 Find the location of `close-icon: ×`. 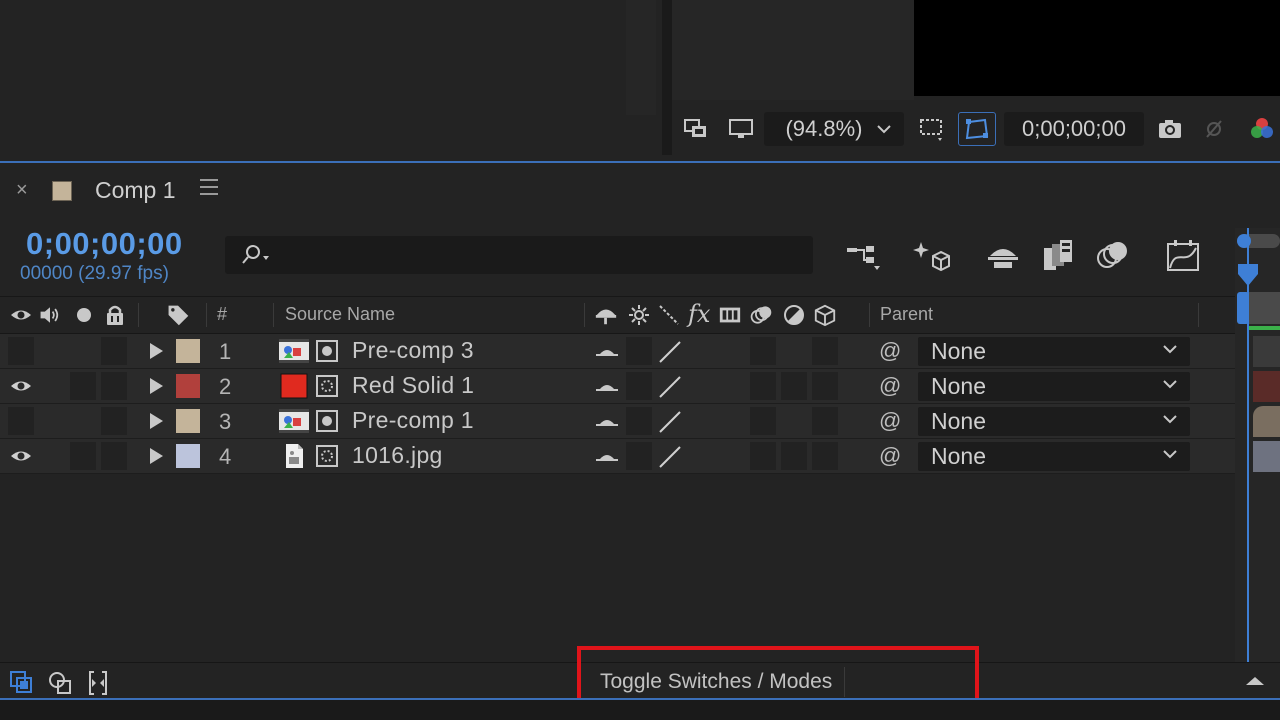

close-icon: × is located at coordinates (22, 190).